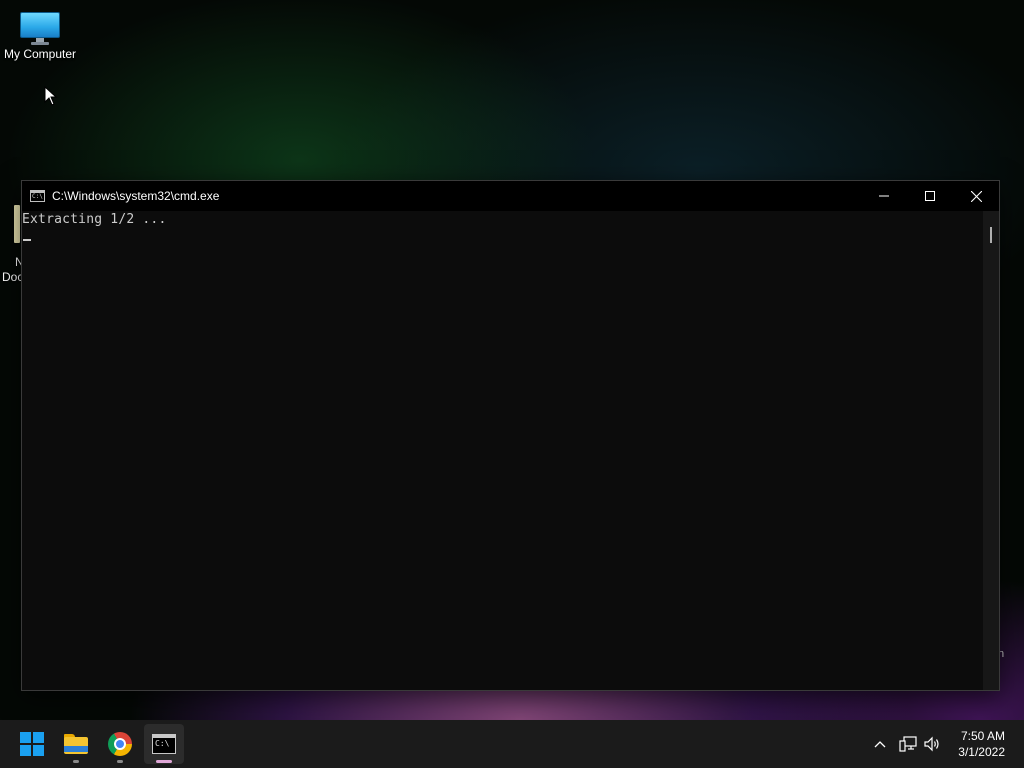 The height and width of the screenshot is (768, 1024). I want to click on notepad-document-icon, so click(17, 224).